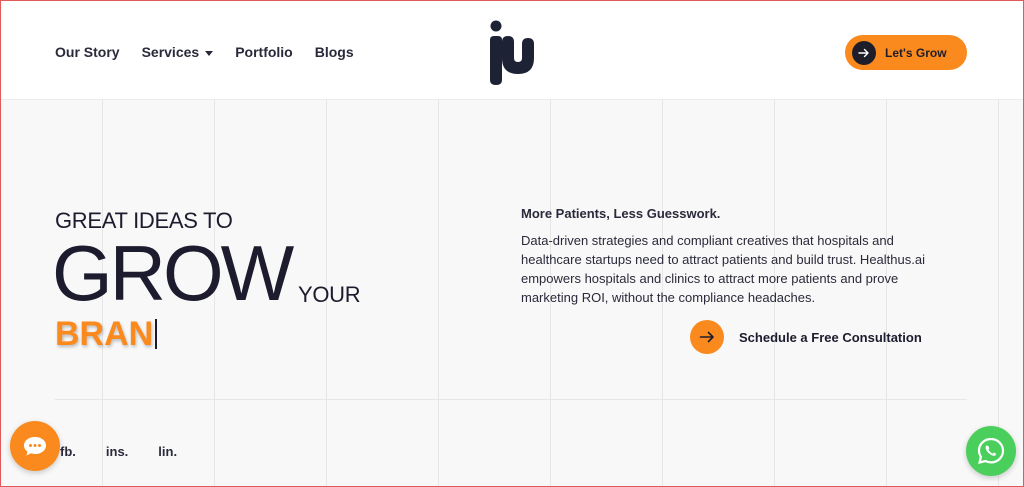 This screenshot has width=1024, height=487. Describe the element at coordinates (173, 273) in the screenshot. I see `hero-headline: GROW` at that location.